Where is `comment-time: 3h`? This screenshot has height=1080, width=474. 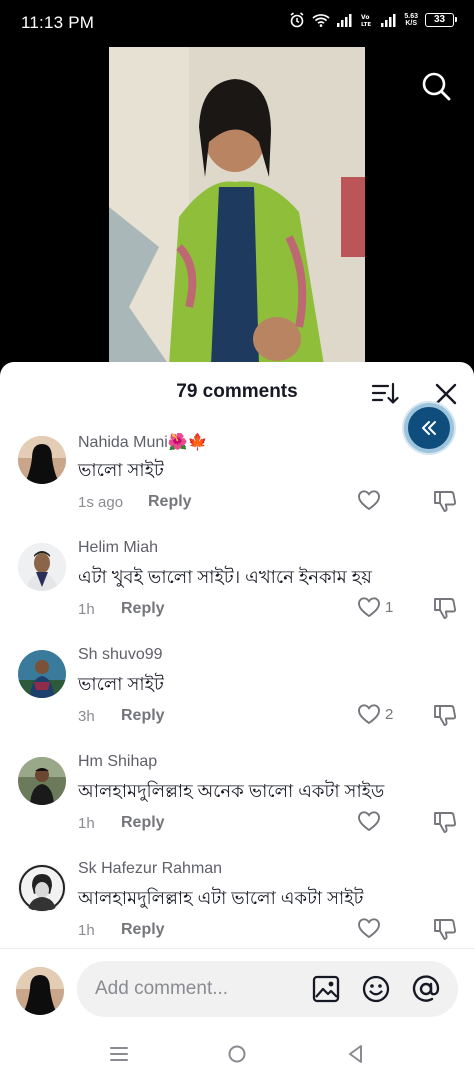
comment-time: 3h is located at coordinates (86, 716).